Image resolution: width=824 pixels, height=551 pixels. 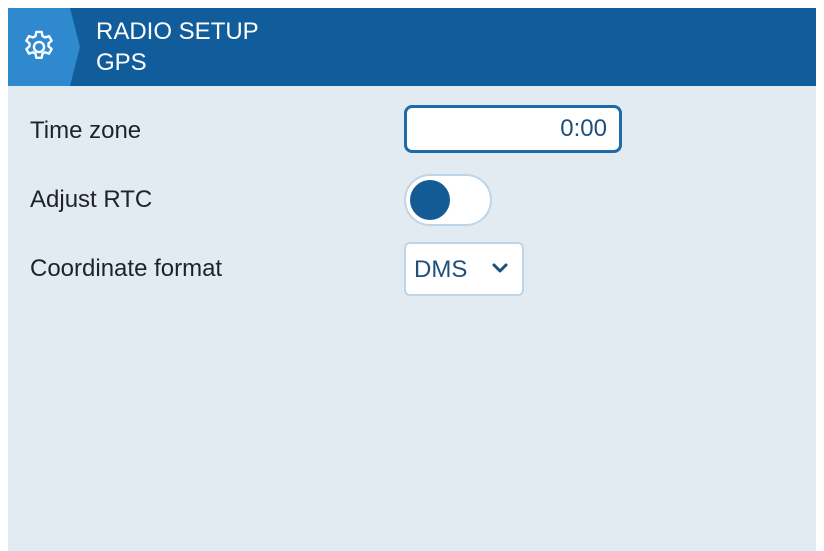 What do you see at coordinates (412, 47) in the screenshot?
I see `header-bar: RADIO SETUP GPS` at bounding box center [412, 47].